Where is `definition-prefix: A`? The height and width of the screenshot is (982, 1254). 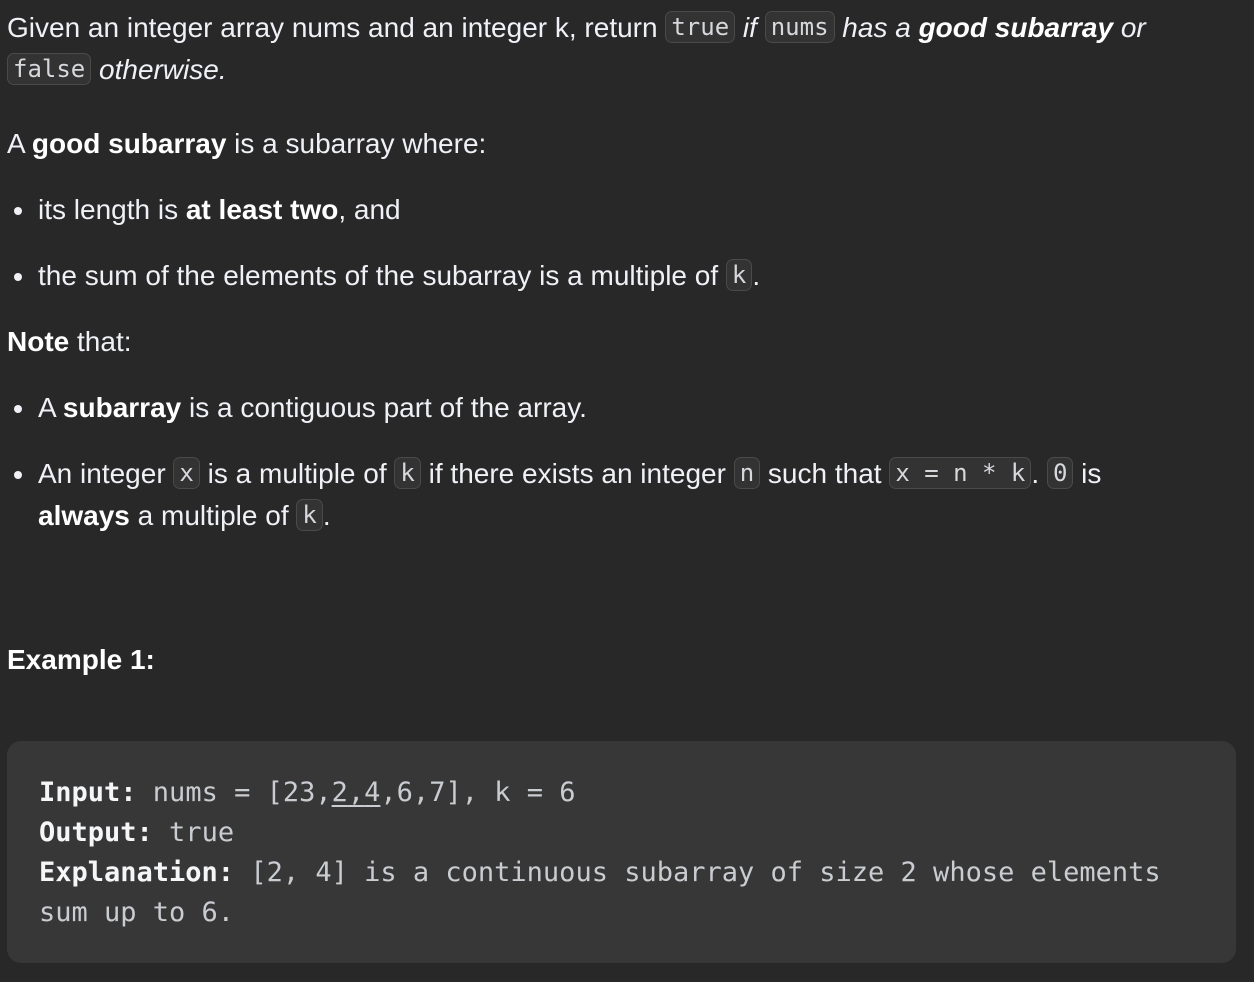
definition-prefix: A is located at coordinates (19, 143).